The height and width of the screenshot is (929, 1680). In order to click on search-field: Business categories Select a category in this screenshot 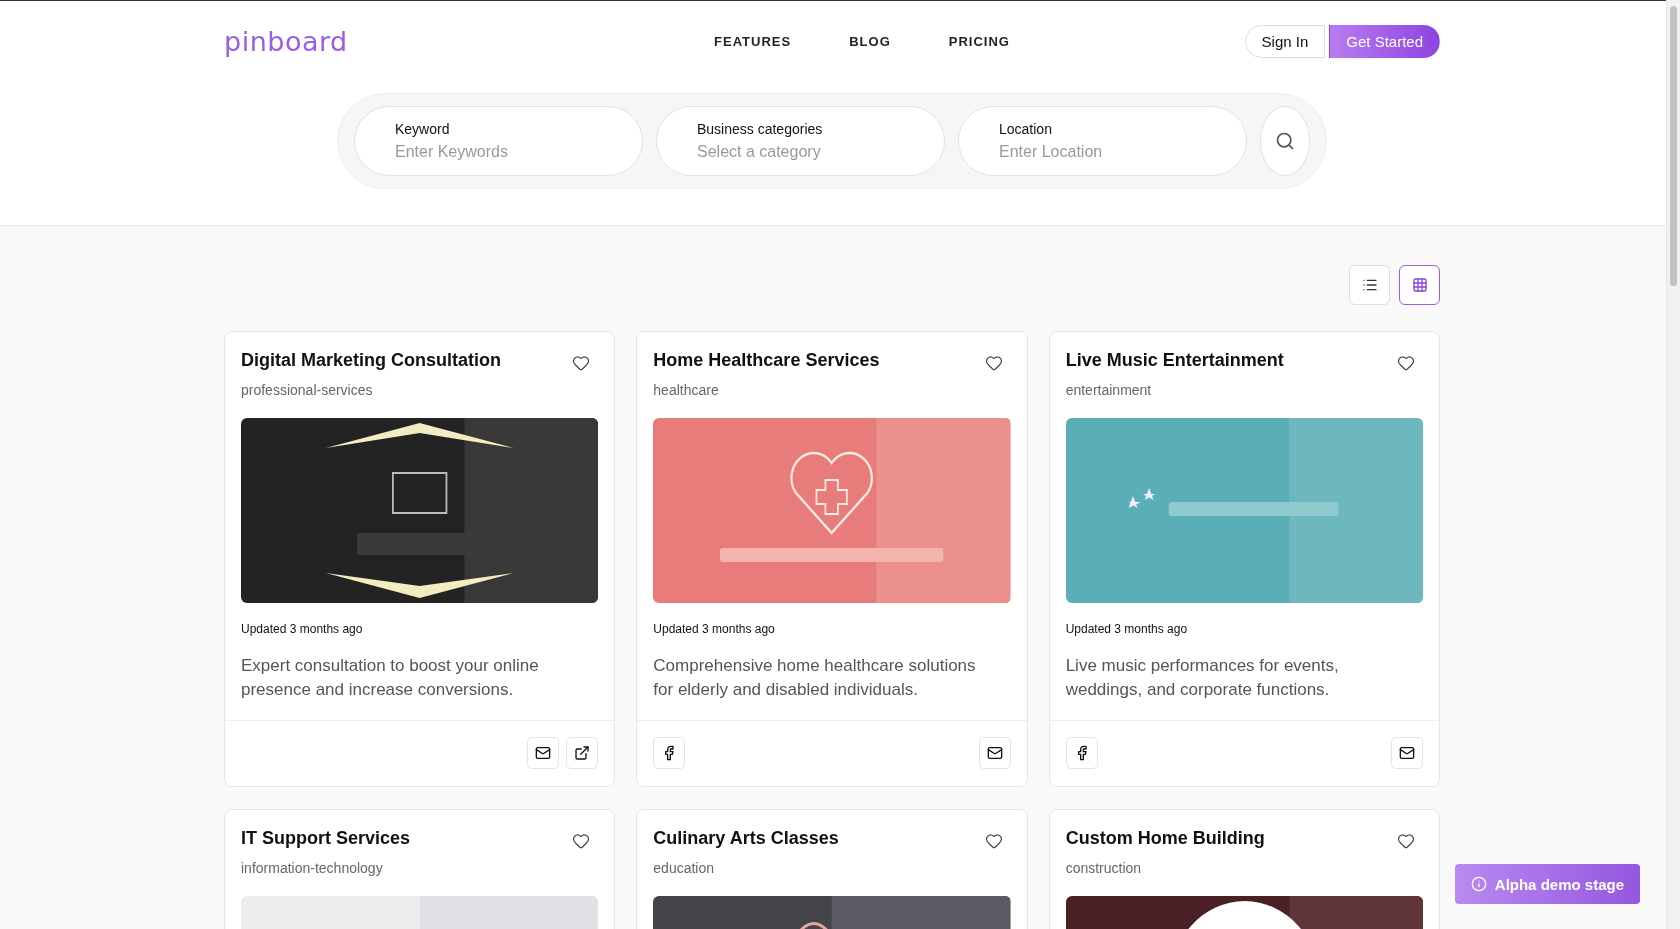, I will do `click(800, 141)`.